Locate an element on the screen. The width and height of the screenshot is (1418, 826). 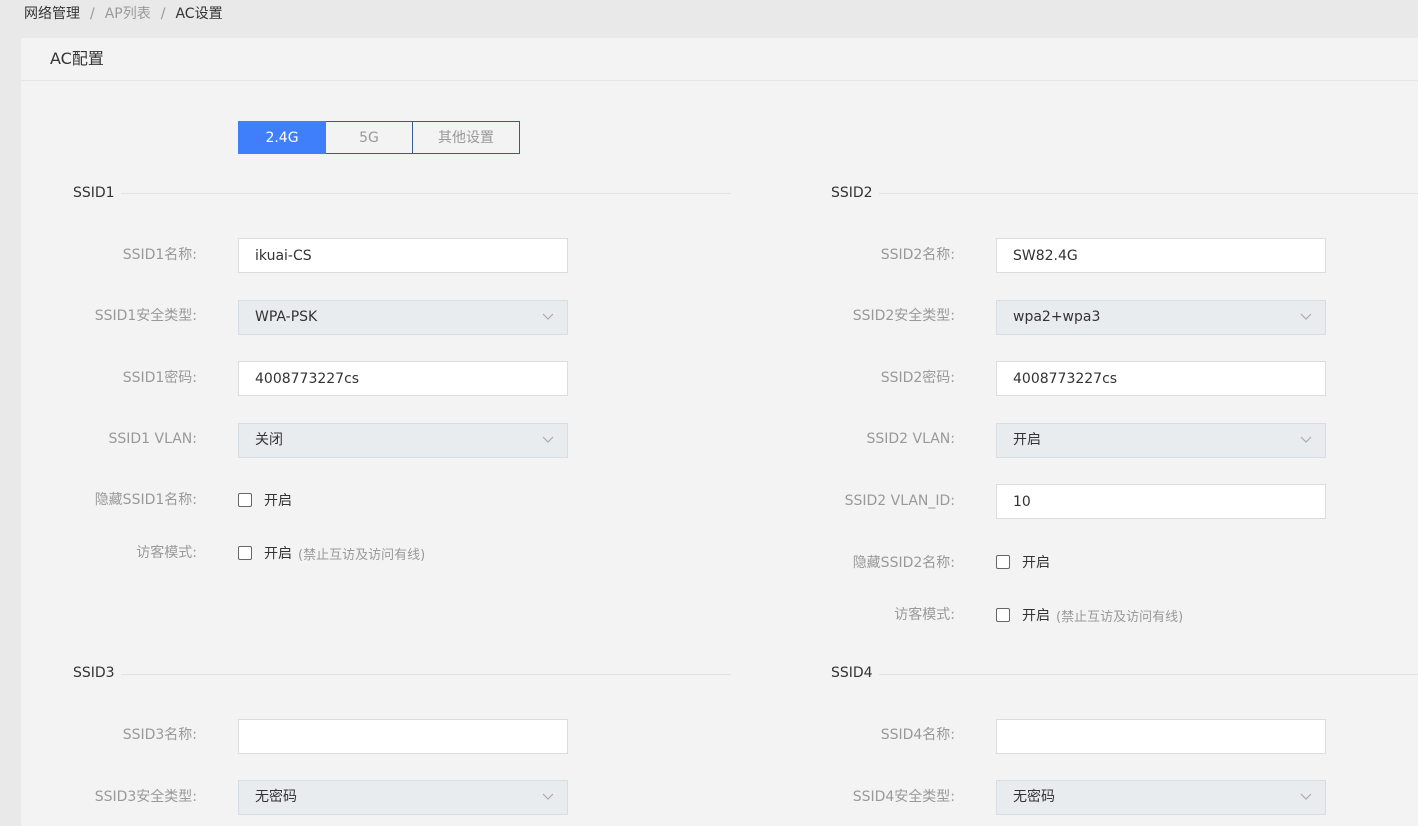
ssid1-security-label: SSID1安全类型: is located at coordinates (145, 316).